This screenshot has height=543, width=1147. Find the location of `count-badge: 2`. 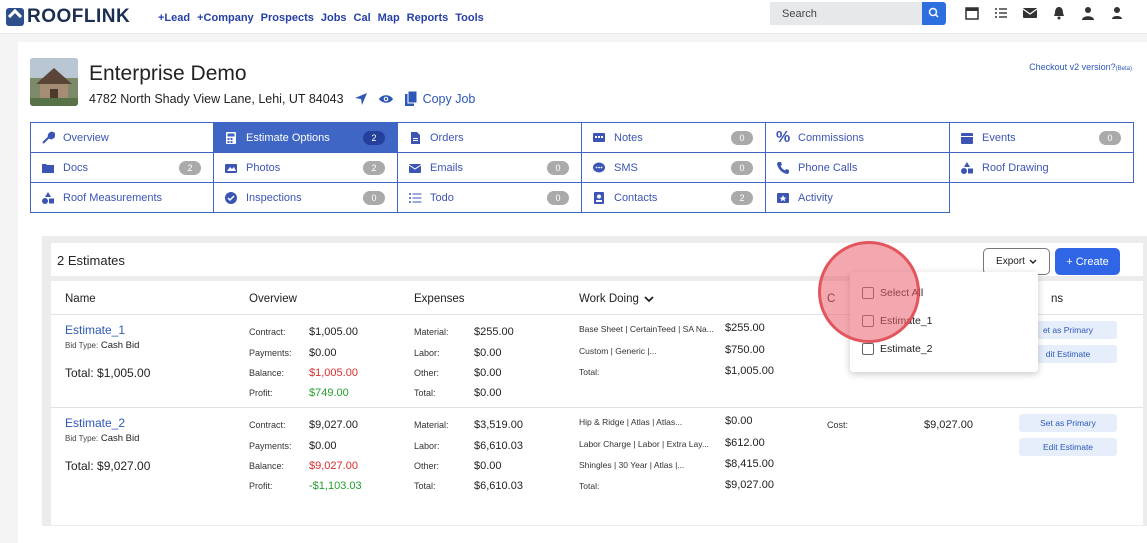

count-badge: 2 is located at coordinates (374, 168).